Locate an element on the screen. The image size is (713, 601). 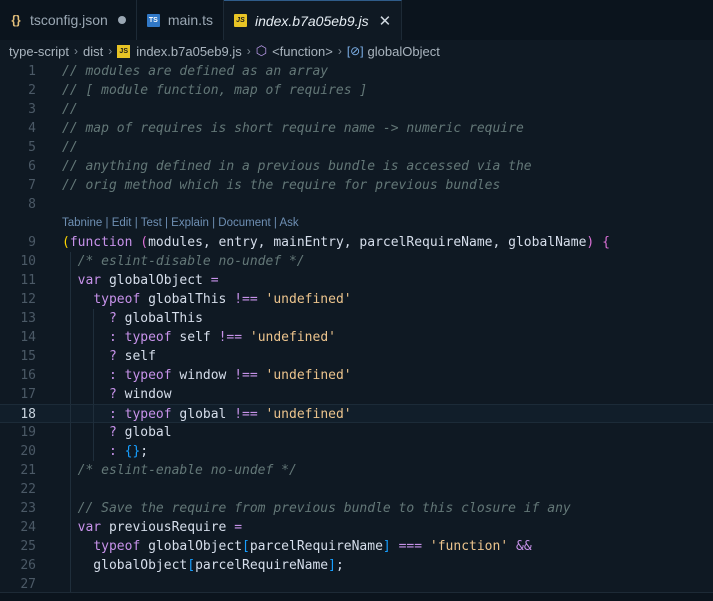
code-line: 20 : {}; is located at coordinates (356, 451).